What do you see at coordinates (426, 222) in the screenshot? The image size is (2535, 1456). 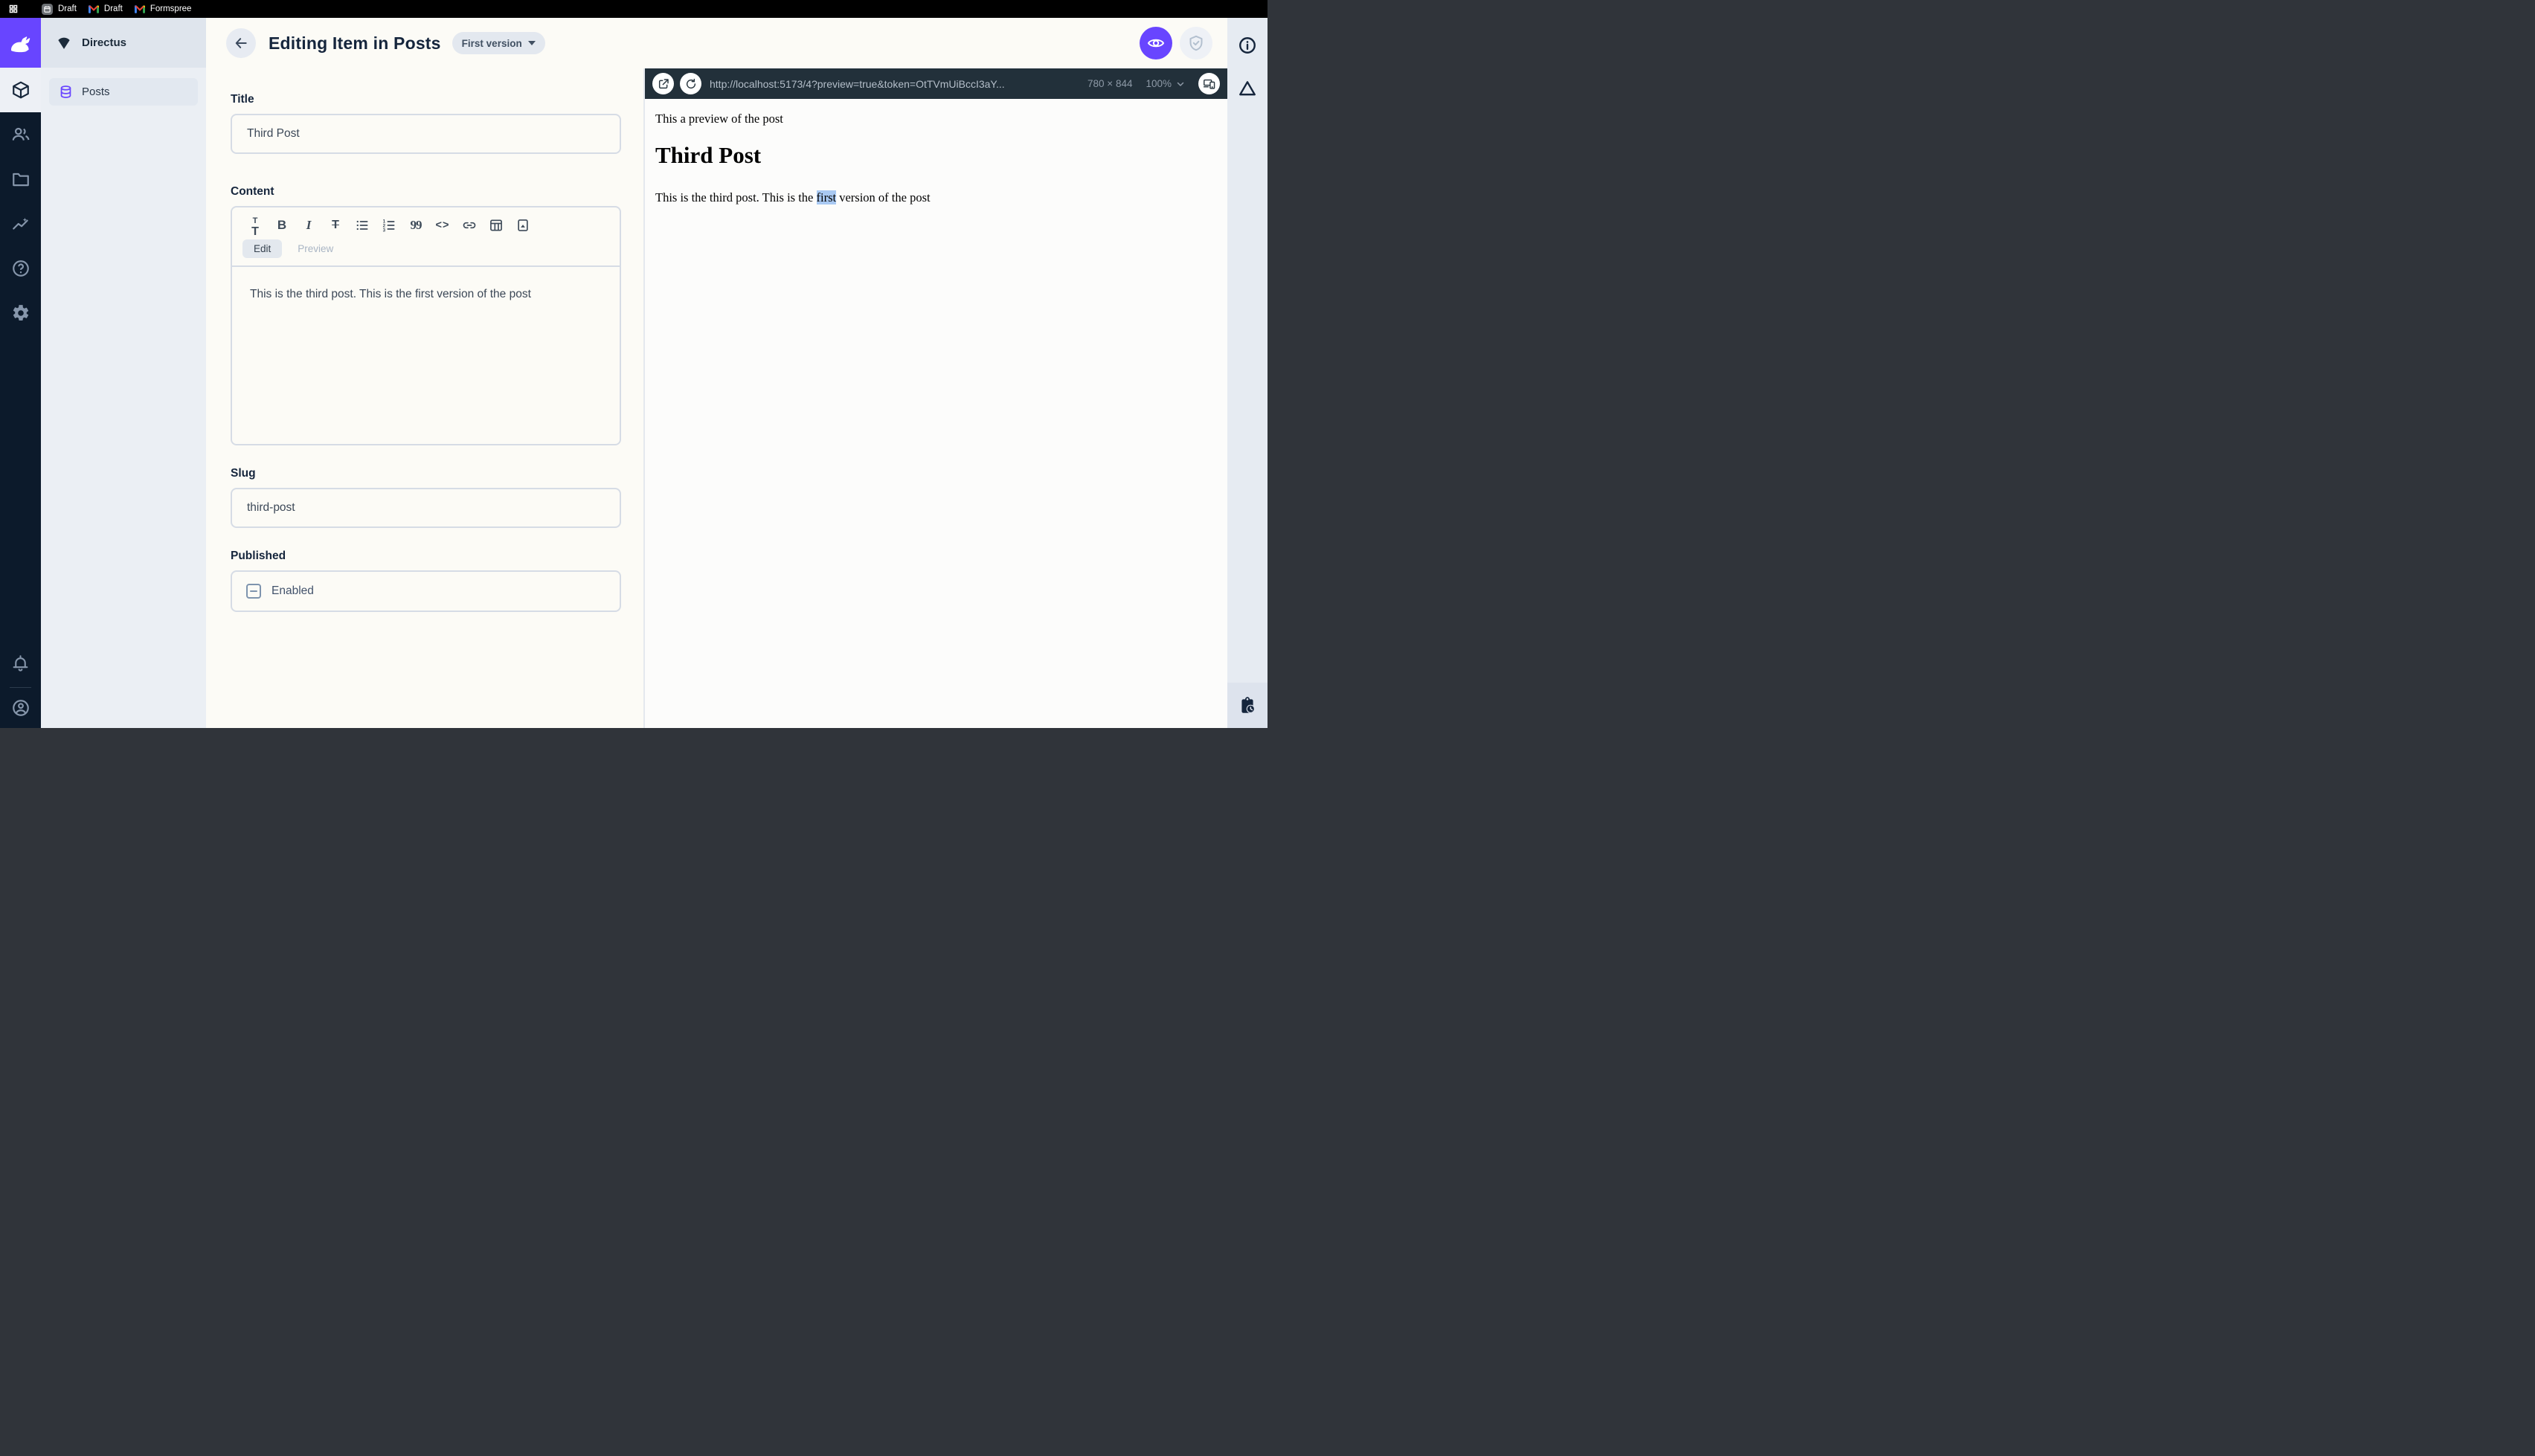 I see `editor-toolbar: TT B I T 123 99 <>` at bounding box center [426, 222].